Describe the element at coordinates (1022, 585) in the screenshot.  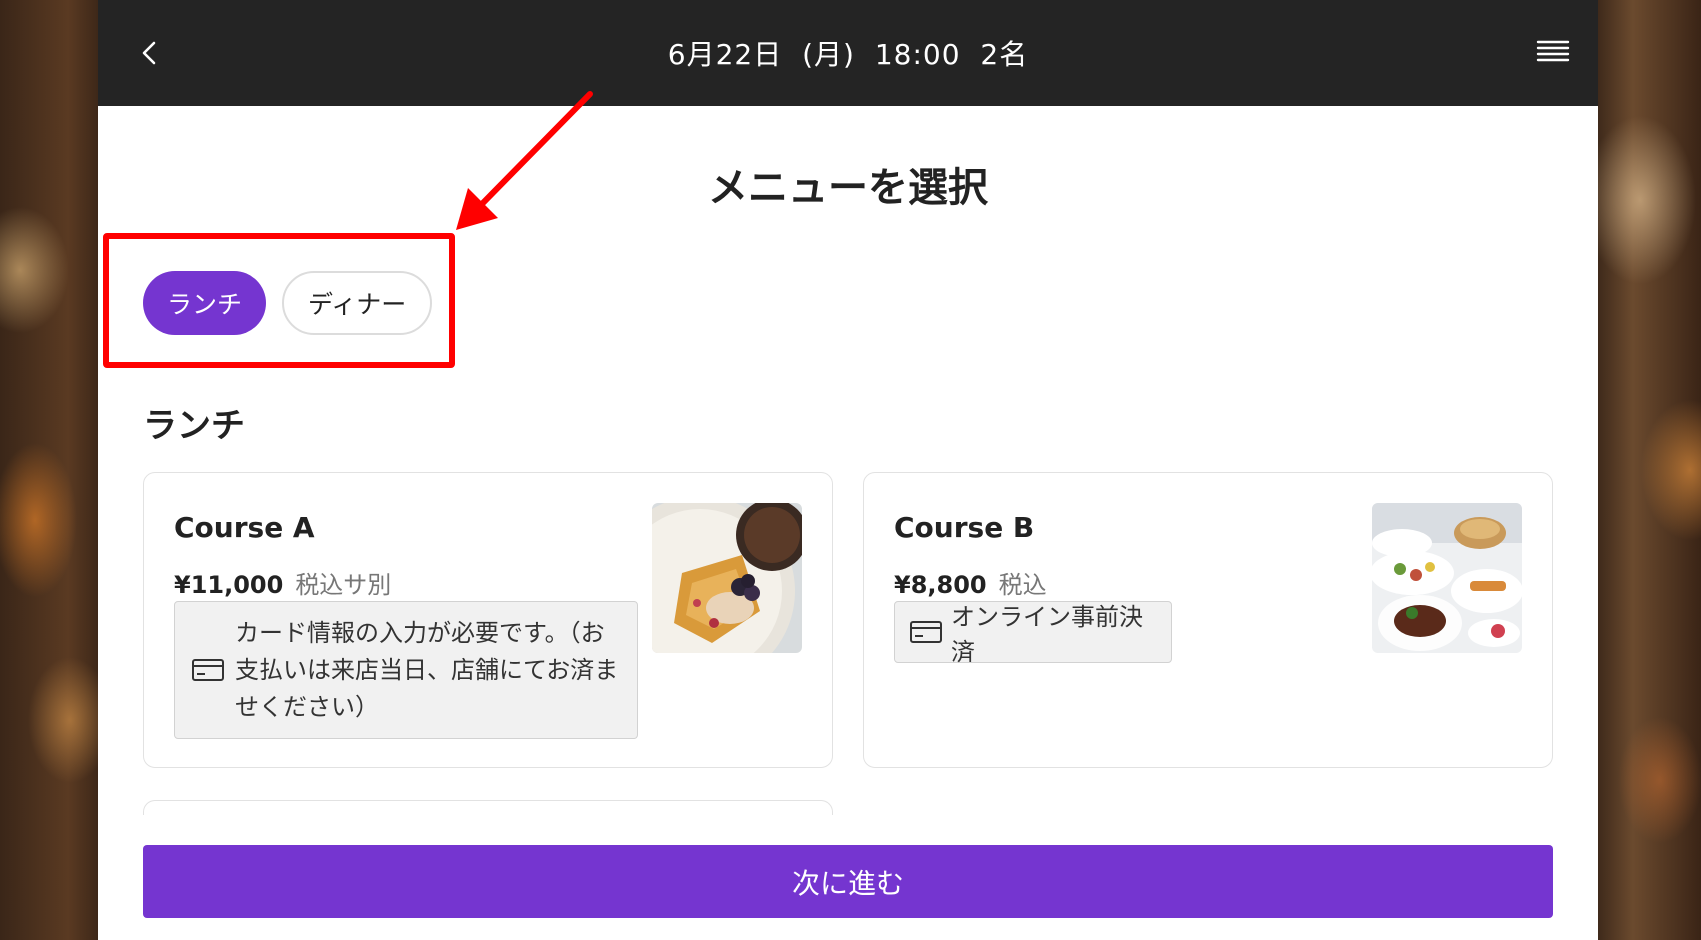
I see `tax-note: 税込` at that location.